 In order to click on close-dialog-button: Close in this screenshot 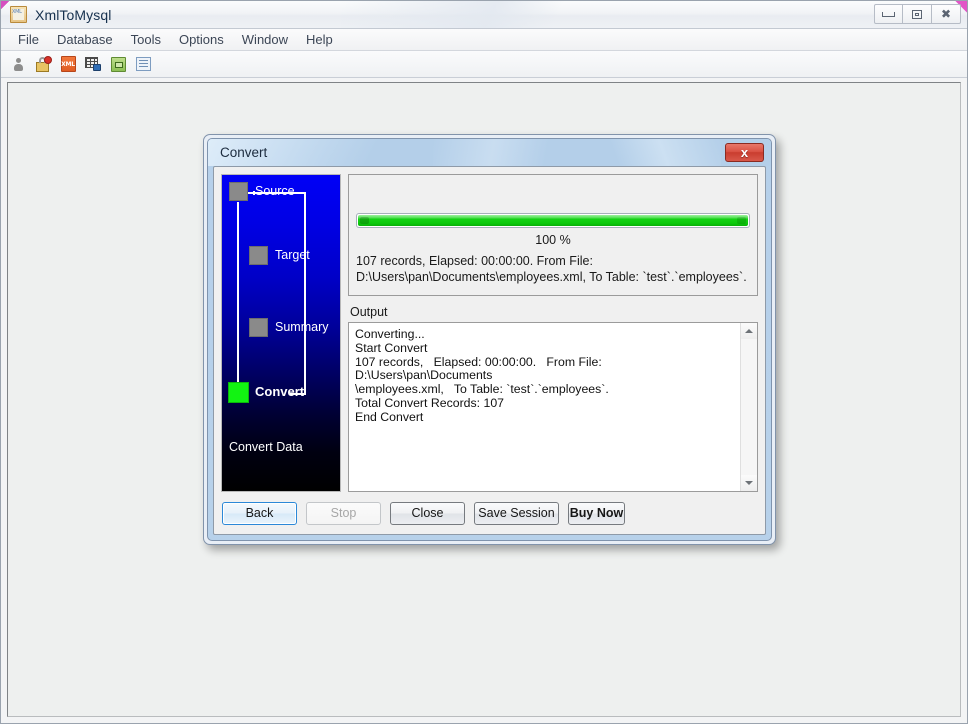, I will do `click(427, 513)`.